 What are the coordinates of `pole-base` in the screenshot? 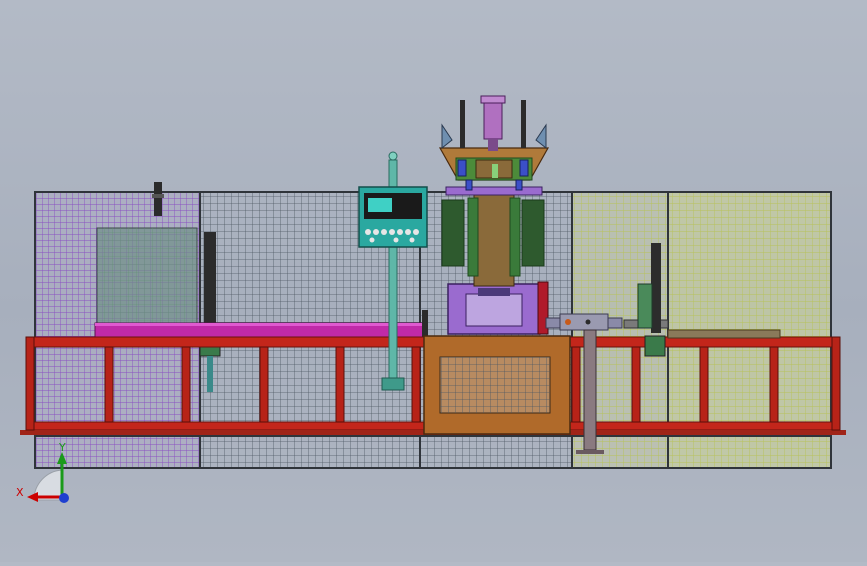 It's located at (393, 384).